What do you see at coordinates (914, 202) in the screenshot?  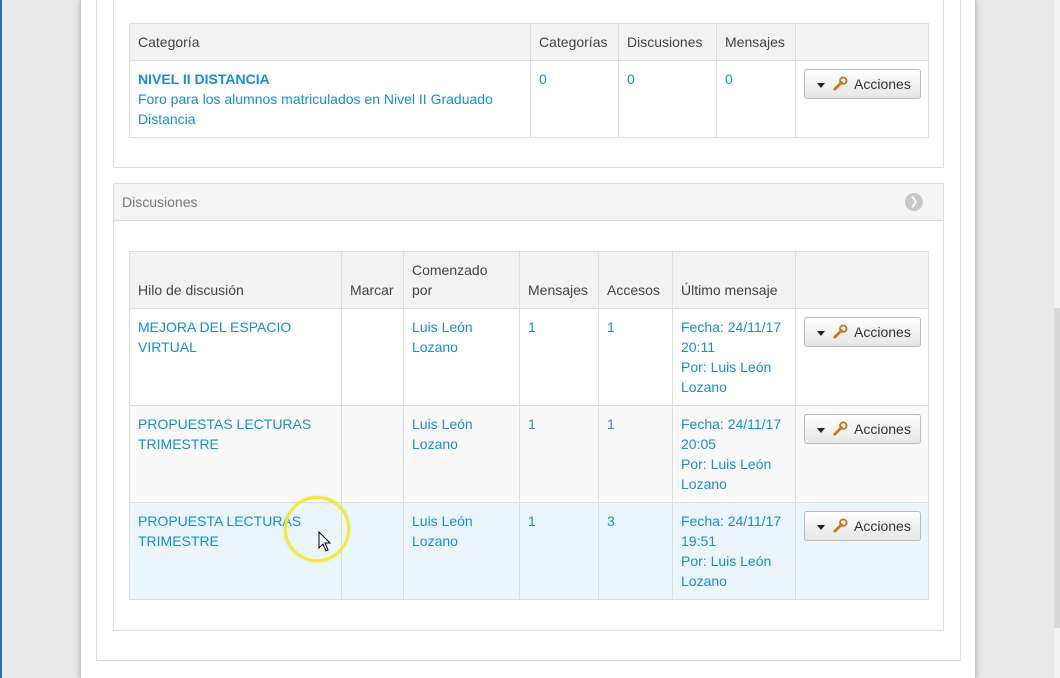 I see `chevron-down-circle-icon: ❯` at bounding box center [914, 202].